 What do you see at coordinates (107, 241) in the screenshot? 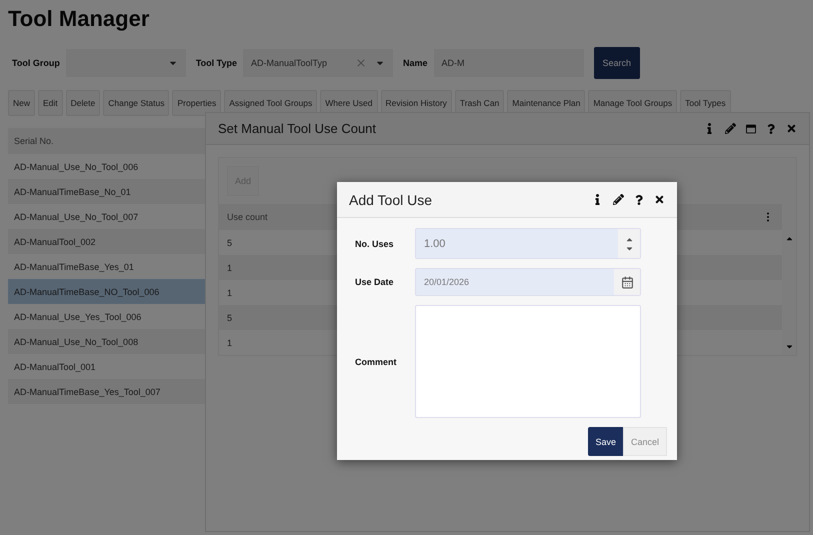
I see `table-row: AD-ManualTool_002` at bounding box center [107, 241].